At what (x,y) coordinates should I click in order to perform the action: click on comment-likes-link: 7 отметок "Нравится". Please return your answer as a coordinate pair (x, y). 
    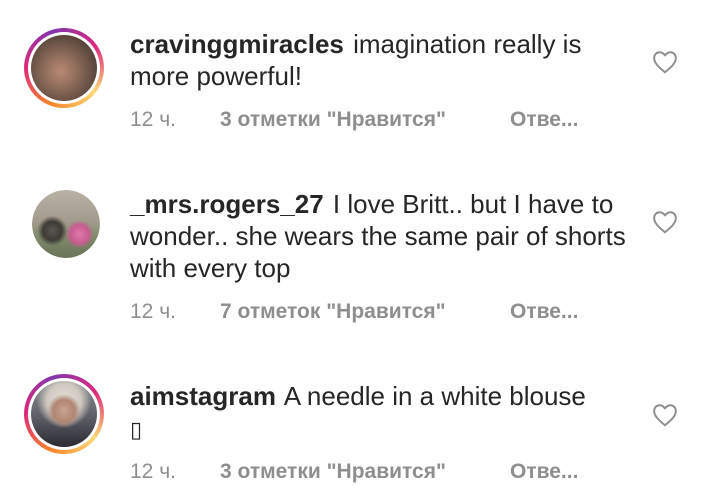
    Looking at the image, I should click on (365, 312).